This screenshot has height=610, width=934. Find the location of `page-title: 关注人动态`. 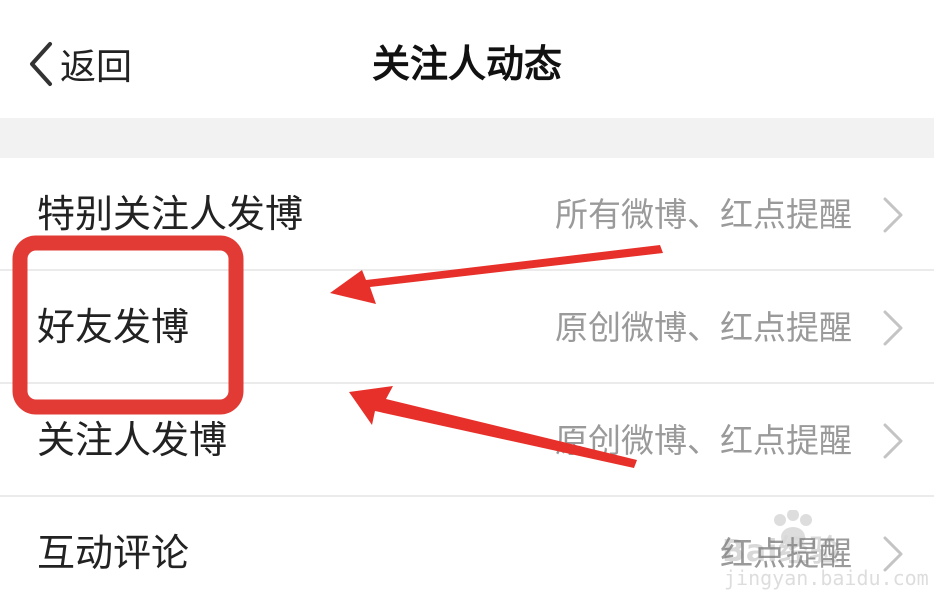

page-title: 关注人动态 is located at coordinates (466, 64).